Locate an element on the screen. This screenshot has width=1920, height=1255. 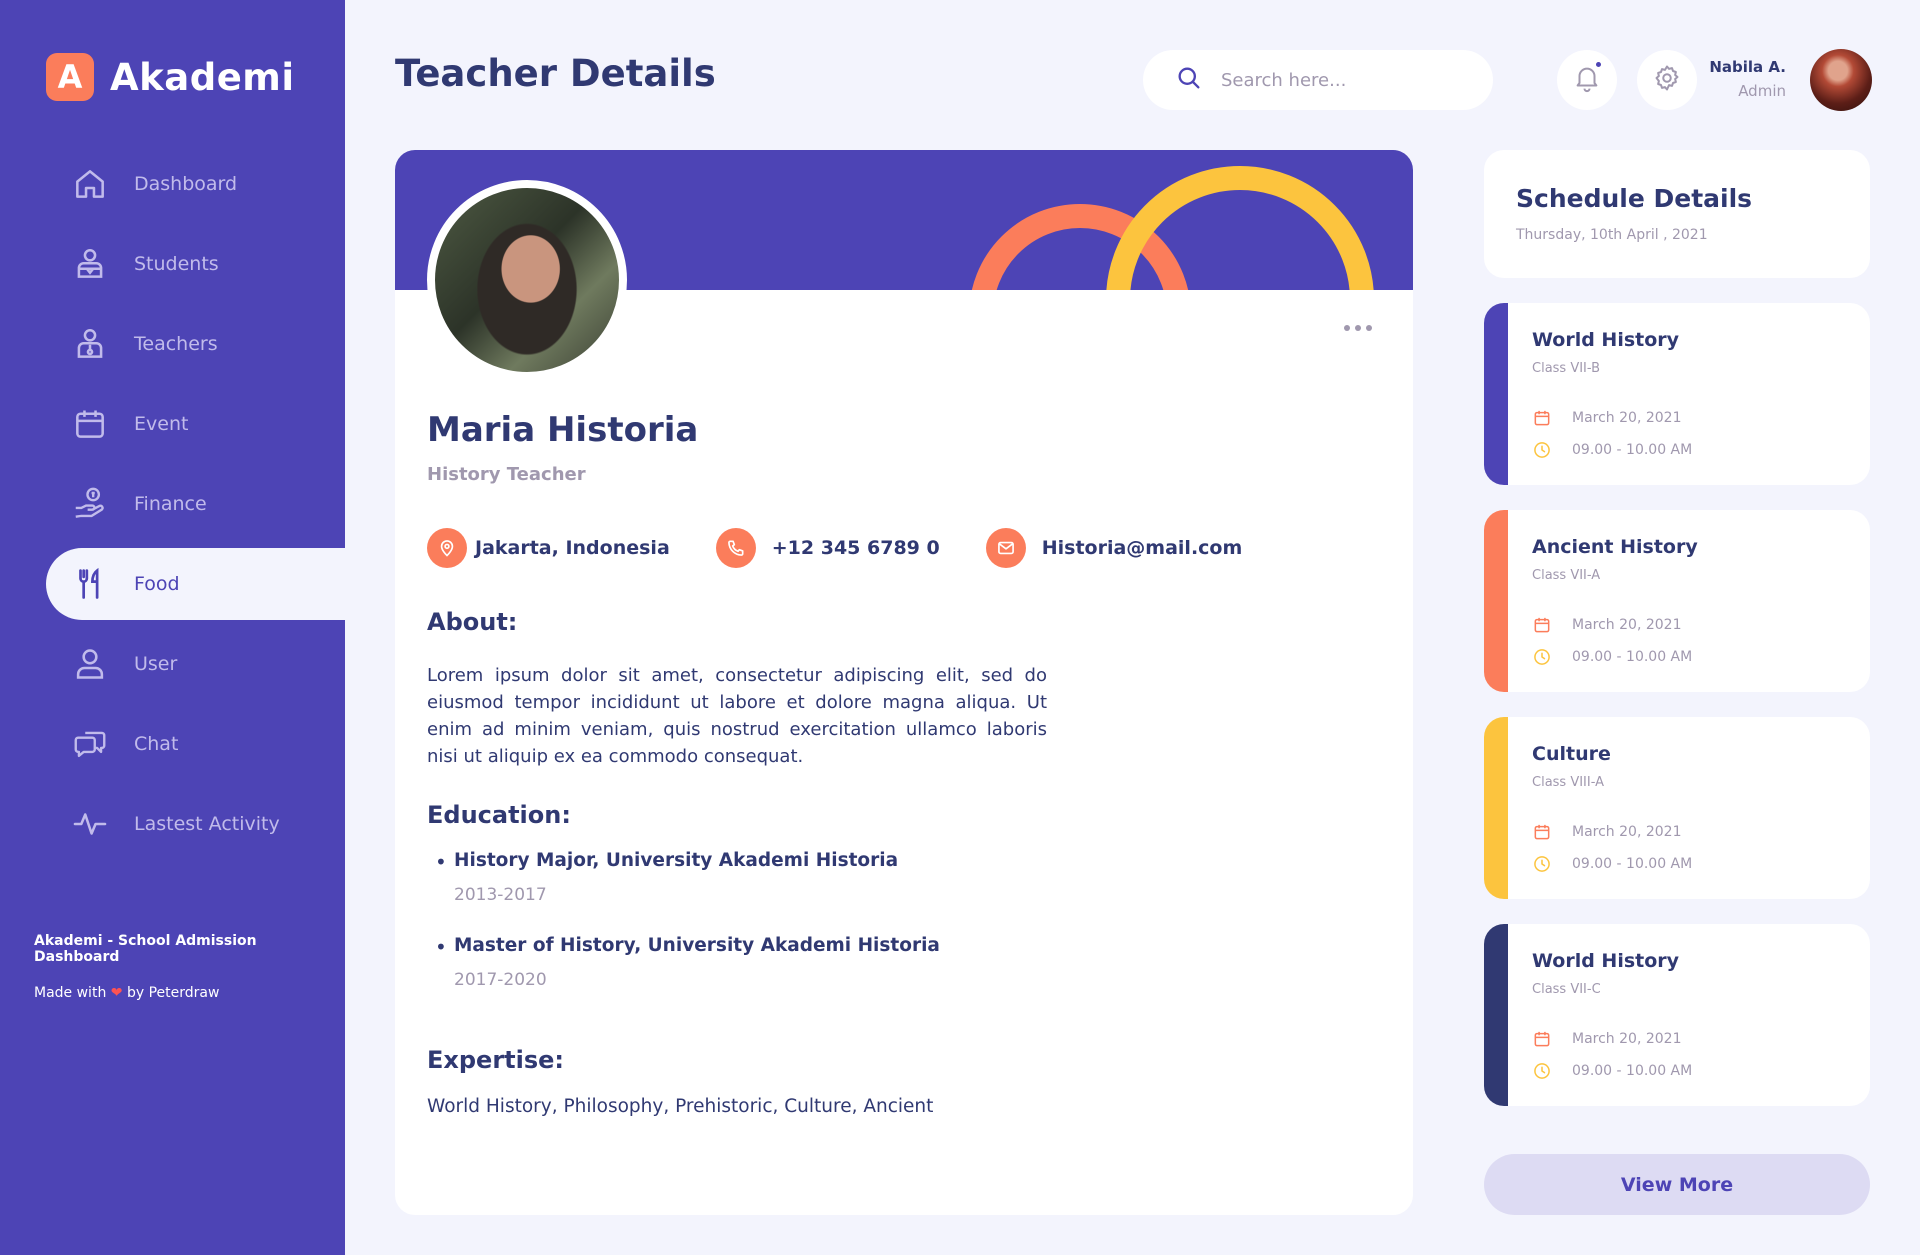
footer-credit: Made with ❤ by Peterdraw is located at coordinates (189, 993).